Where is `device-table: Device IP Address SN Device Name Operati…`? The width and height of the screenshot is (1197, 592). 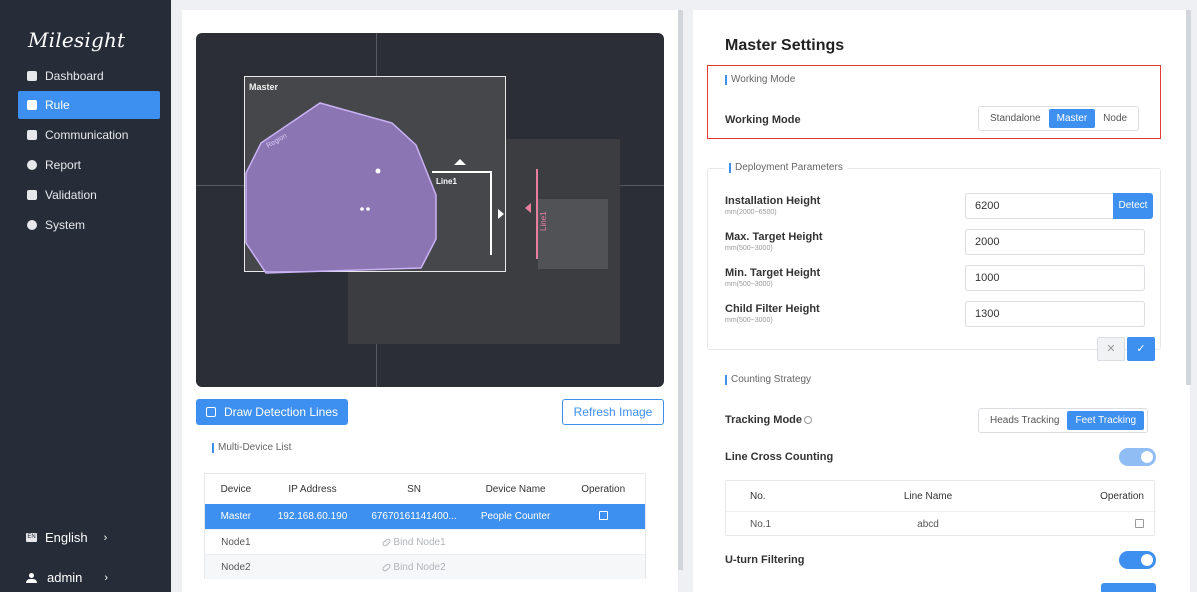 device-table: Device IP Address SN Device Name Operati… is located at coordinates (425, 526).